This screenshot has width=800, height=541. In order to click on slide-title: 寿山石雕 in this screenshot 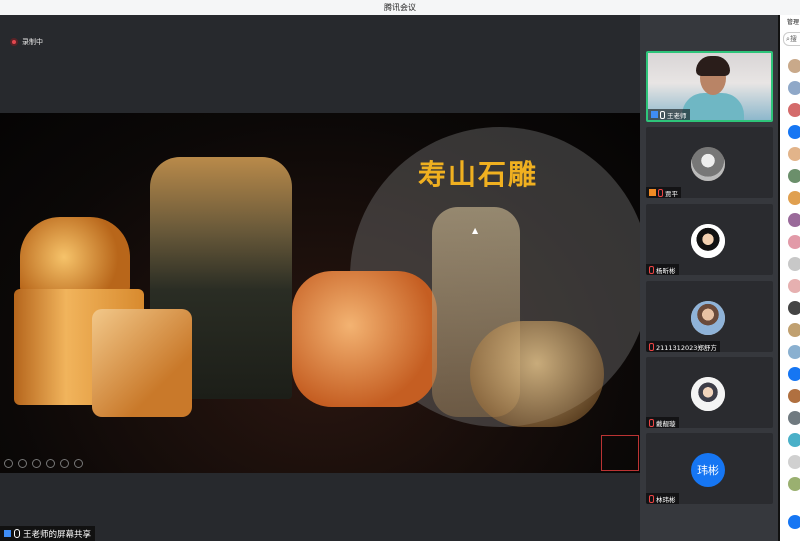, I will do `click(478, 174)`.